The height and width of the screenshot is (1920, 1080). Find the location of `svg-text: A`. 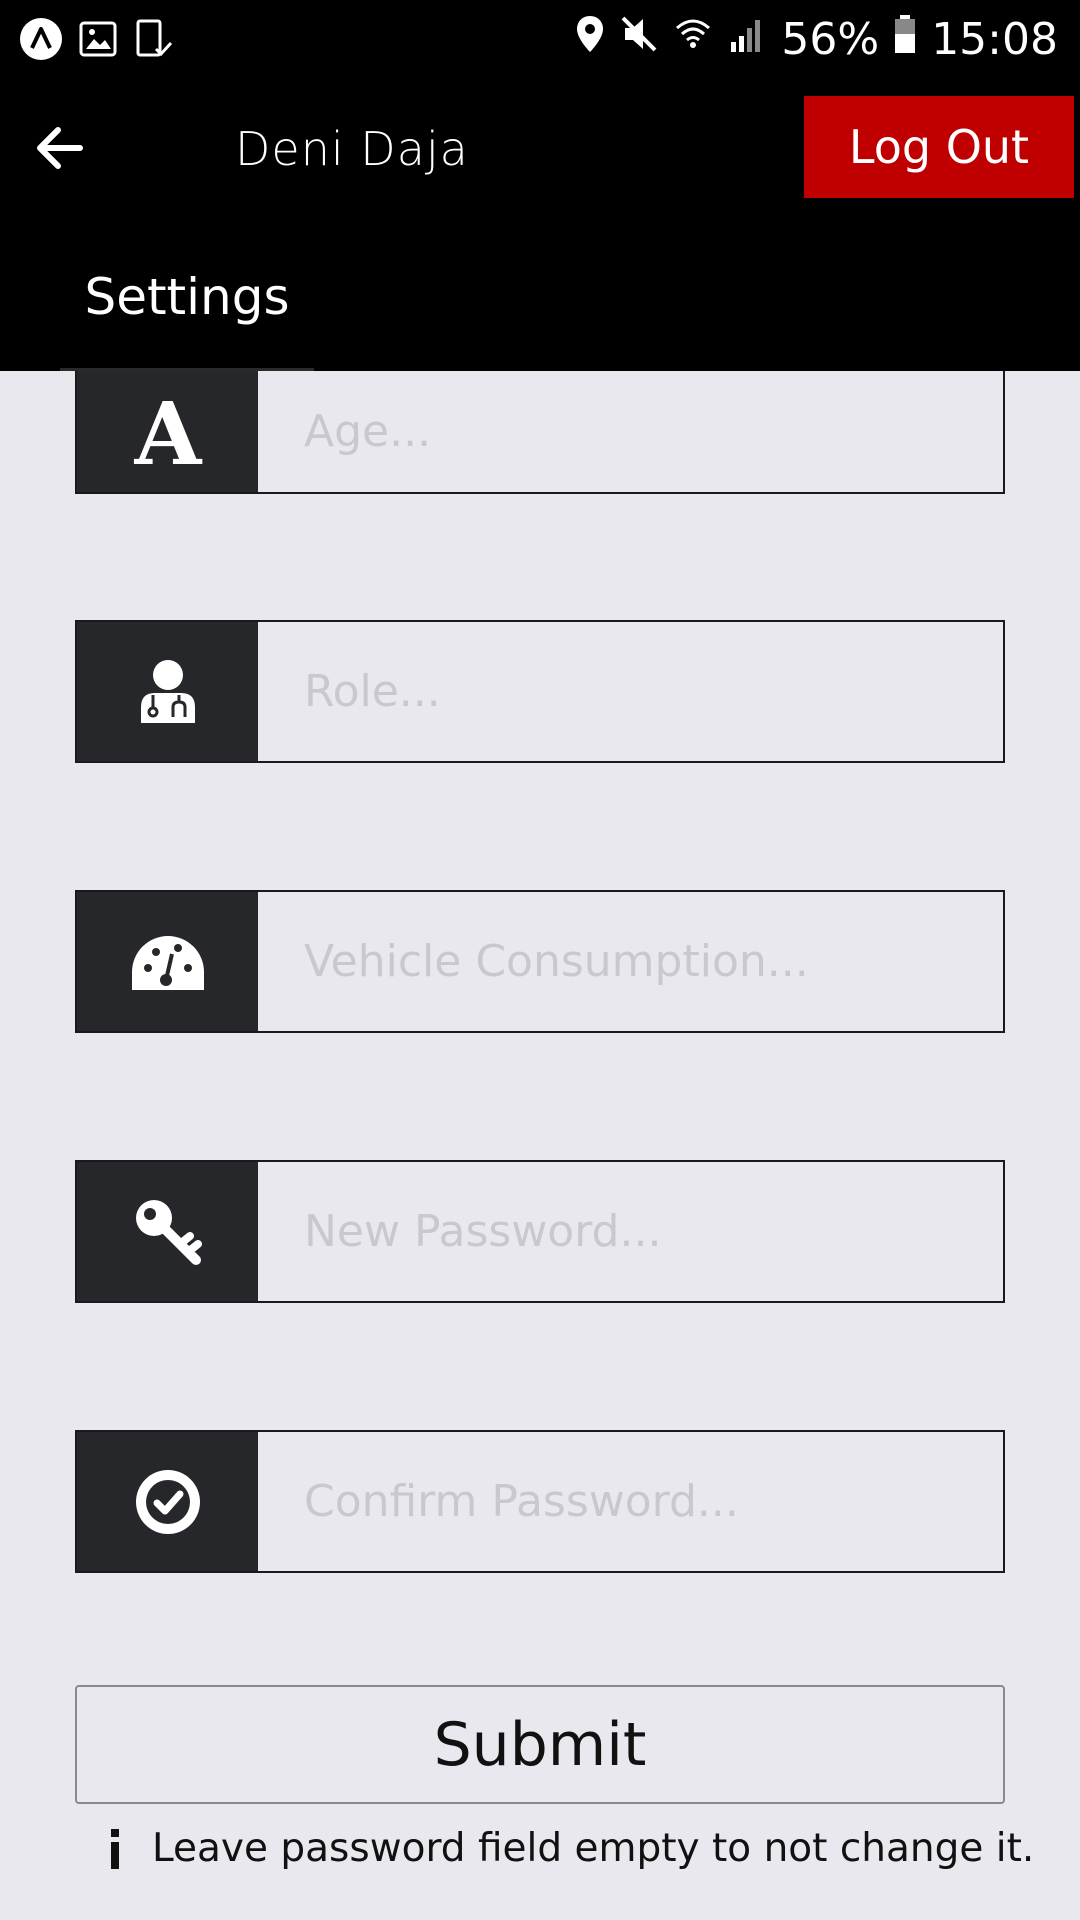

svg-text: A is located at coordinates (167, 432).